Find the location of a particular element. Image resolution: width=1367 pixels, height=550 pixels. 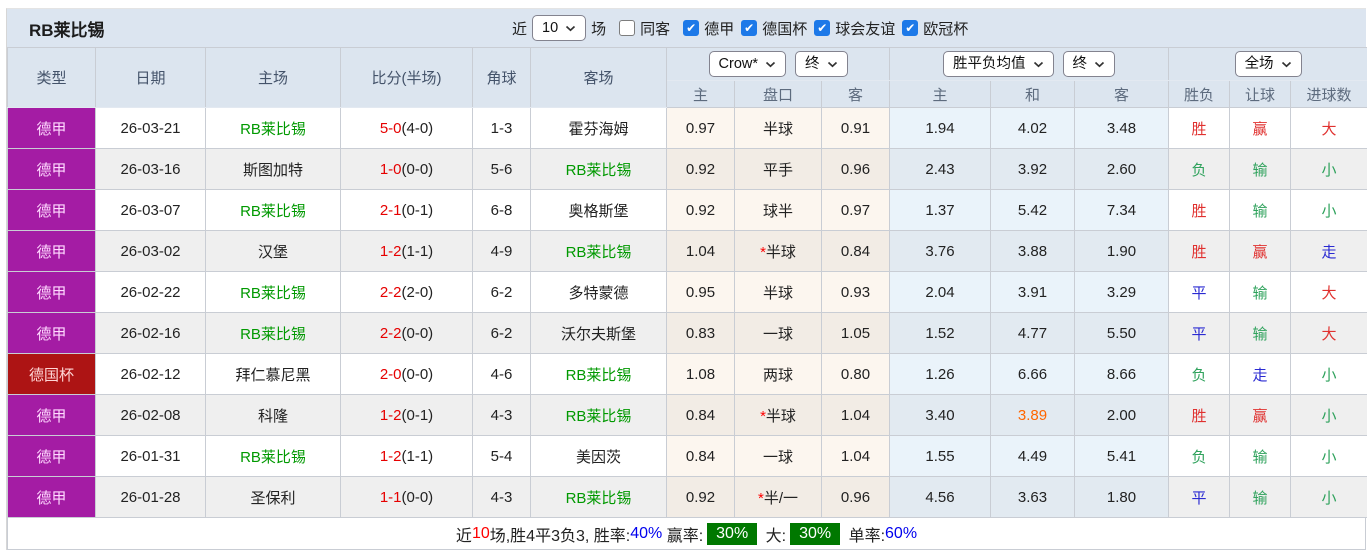

avg-away-odds: 3.29 is located at coordinates (1122, 292).